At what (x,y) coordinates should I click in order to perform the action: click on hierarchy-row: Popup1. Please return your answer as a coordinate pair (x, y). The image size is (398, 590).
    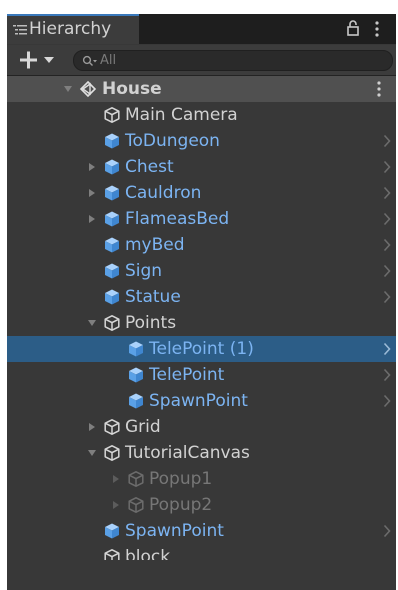
    Looking at the image, I should click on (201, 479).